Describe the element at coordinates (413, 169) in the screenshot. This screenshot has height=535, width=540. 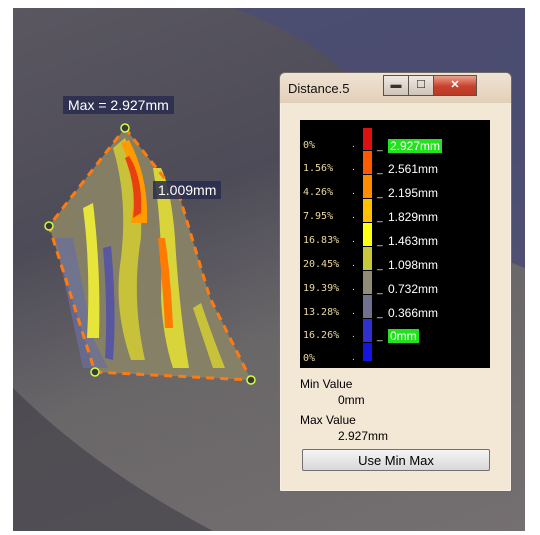
I see `legend-value: 2.561mm` at that location.